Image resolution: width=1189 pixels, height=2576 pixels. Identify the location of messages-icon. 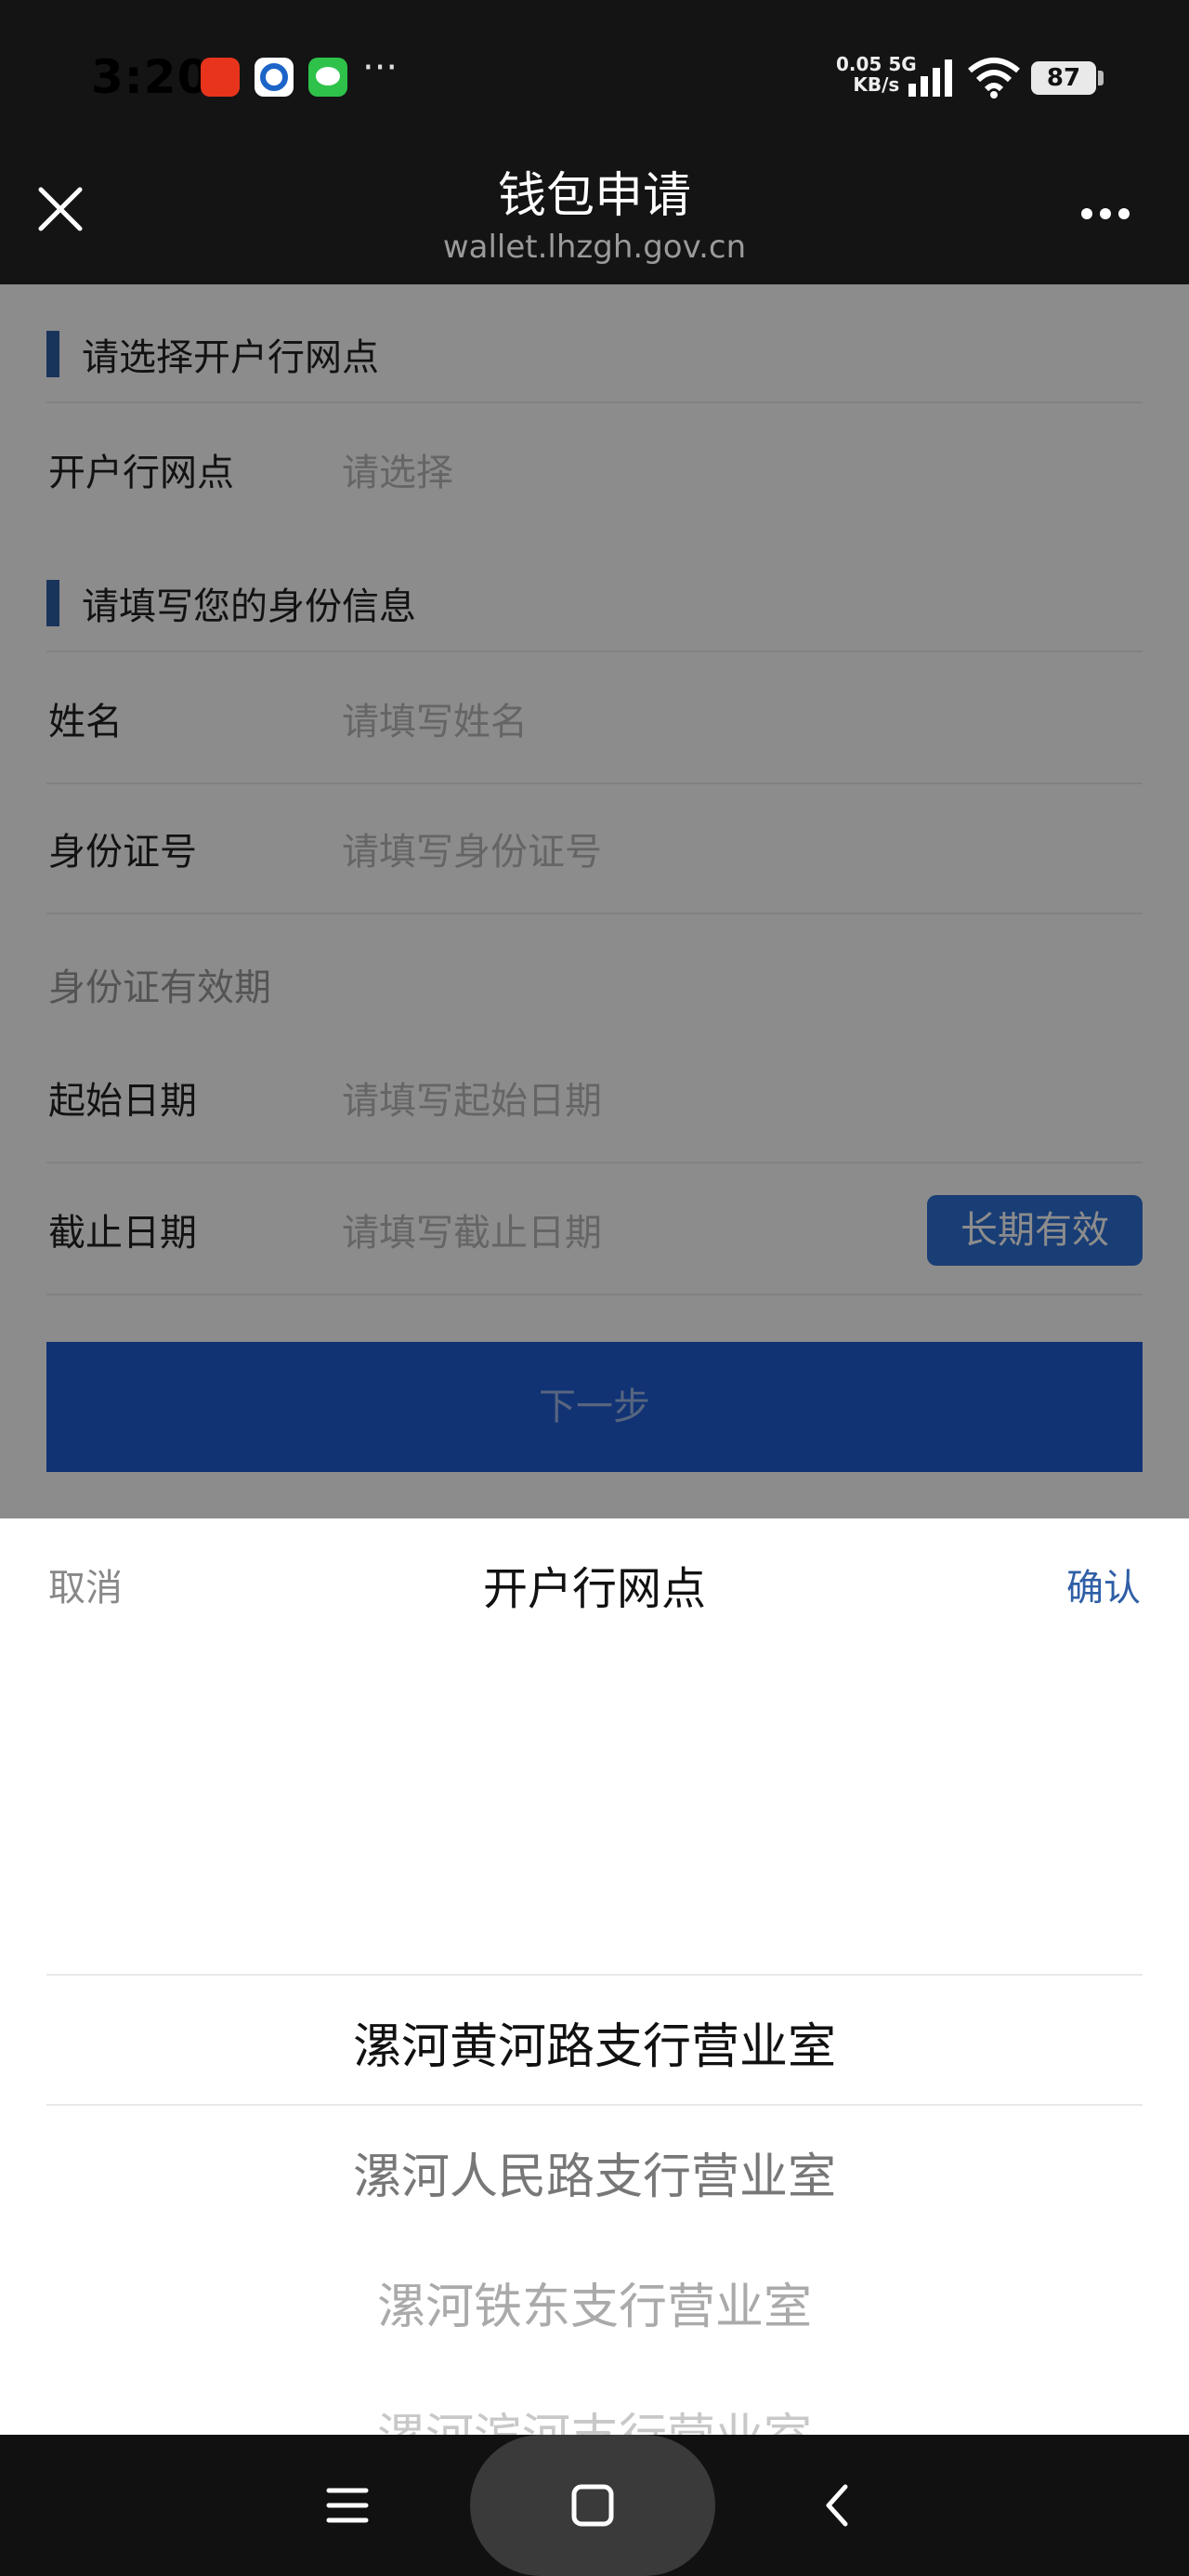
(327, 77).